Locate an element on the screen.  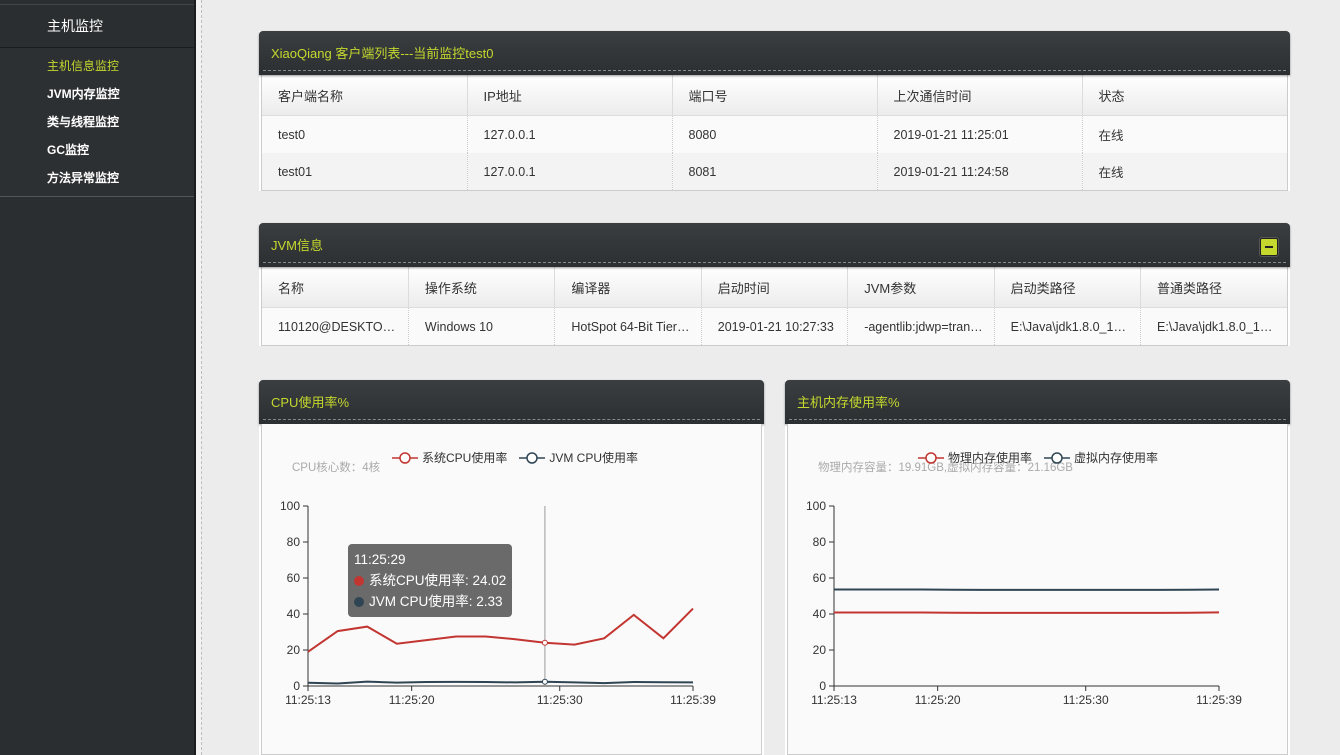
table-cell: Windows 10 is located at coordinates (482, 326).